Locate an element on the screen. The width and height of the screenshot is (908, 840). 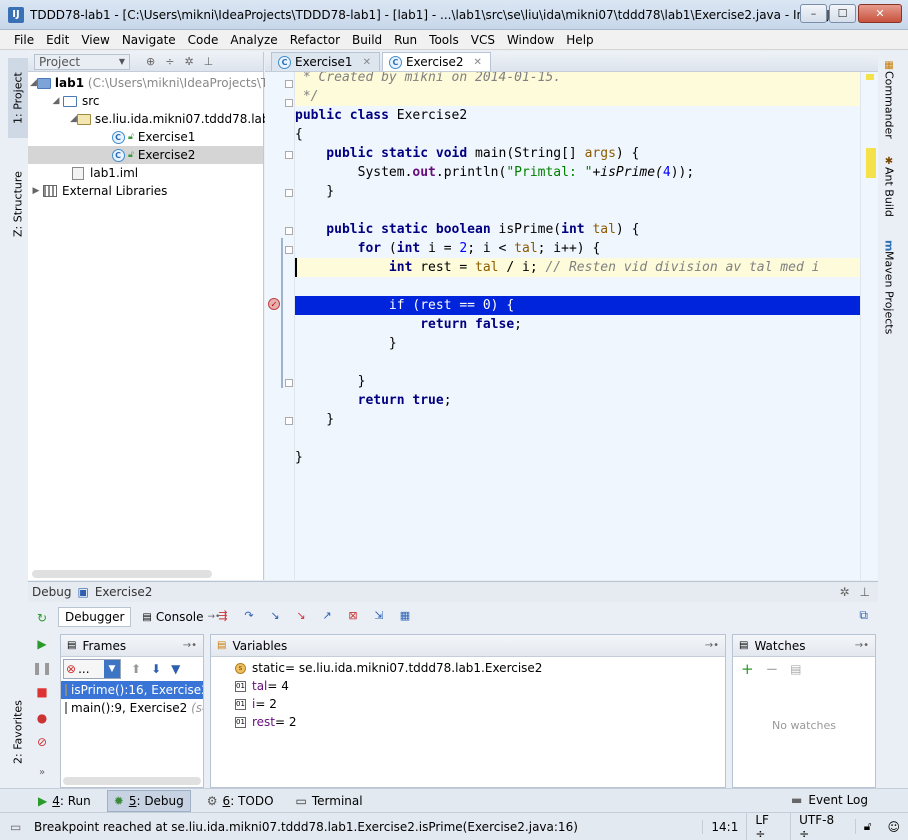
step-into-icon: ↘ is located at coordinates (275, 615).